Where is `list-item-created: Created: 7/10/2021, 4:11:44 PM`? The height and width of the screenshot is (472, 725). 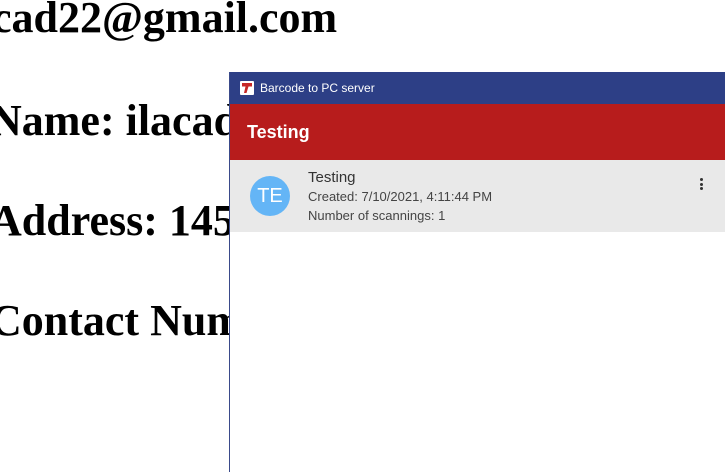 list-item-created: Created: 7/10/2021, 4:11:44 PM is located at coordinates (400, 196).